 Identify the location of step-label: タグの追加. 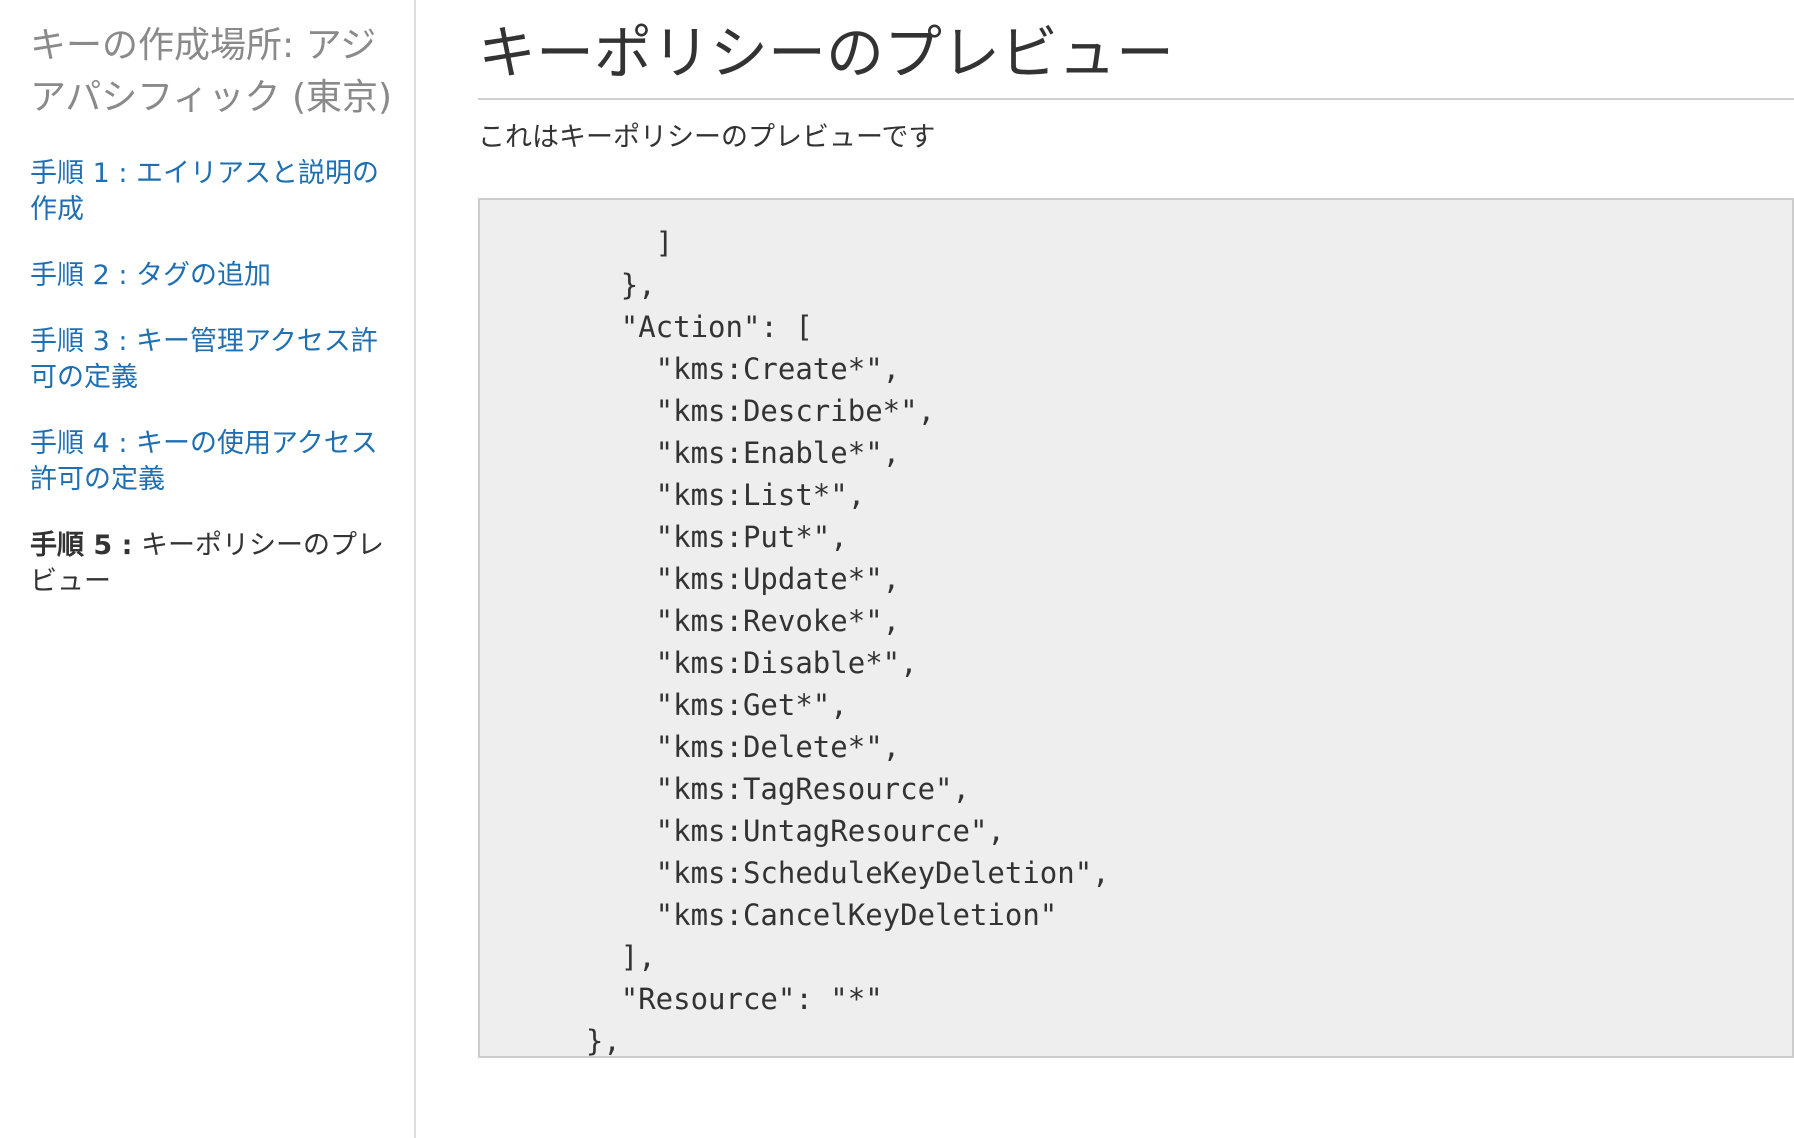
(204, 275).